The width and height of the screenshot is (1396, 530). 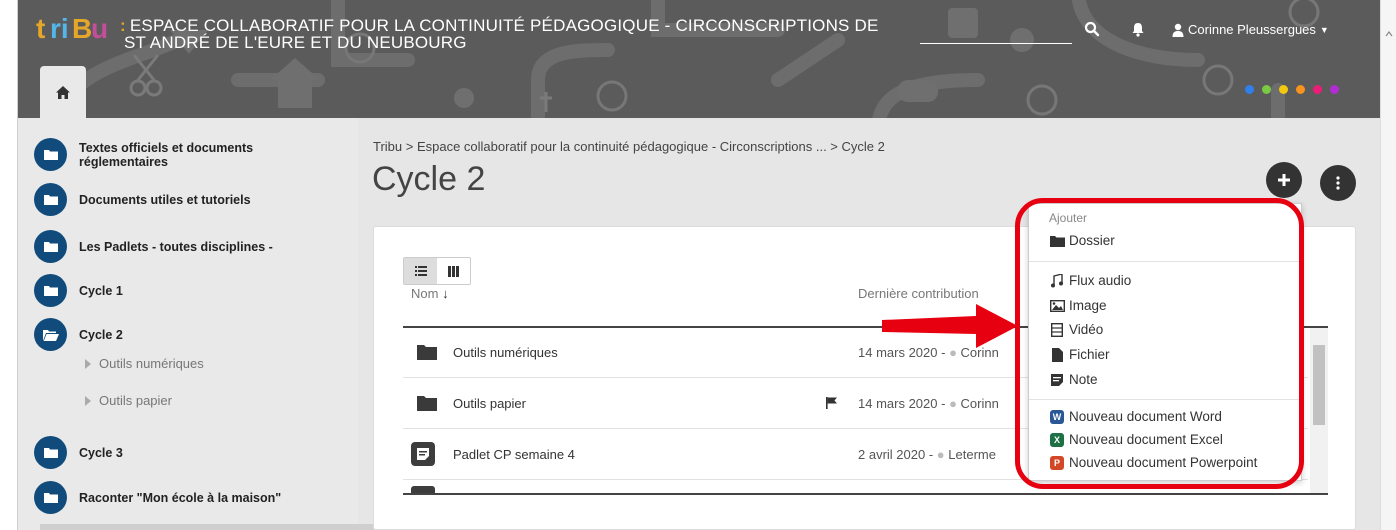 I want to click on table-footer-line, so click(x=865, y=494).